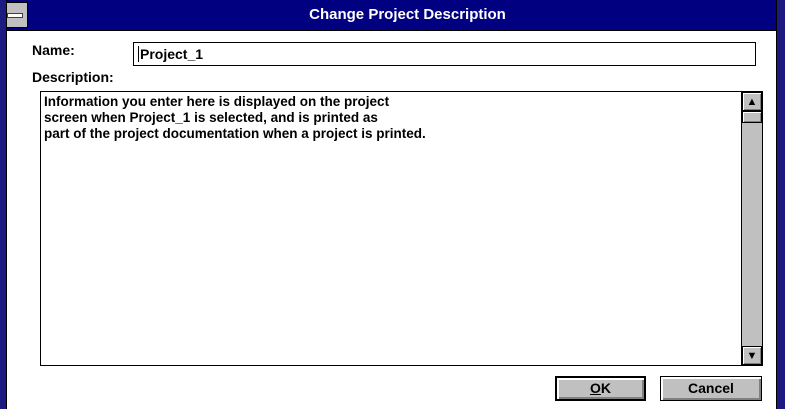 The width and height of the screenshot is (785, 409). I want to click on description-label: Description:, so click(73, 77).